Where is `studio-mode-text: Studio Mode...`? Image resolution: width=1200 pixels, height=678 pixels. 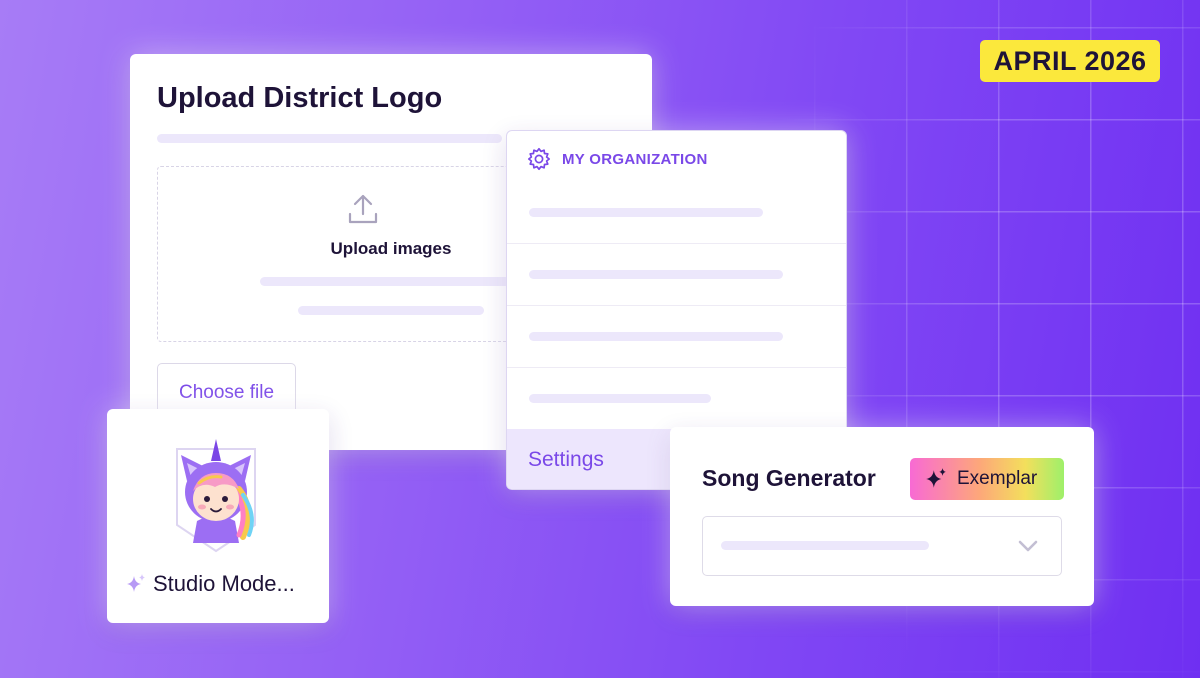 studio-mode-text: Studio Mode... is located at coordinates (224, 583).